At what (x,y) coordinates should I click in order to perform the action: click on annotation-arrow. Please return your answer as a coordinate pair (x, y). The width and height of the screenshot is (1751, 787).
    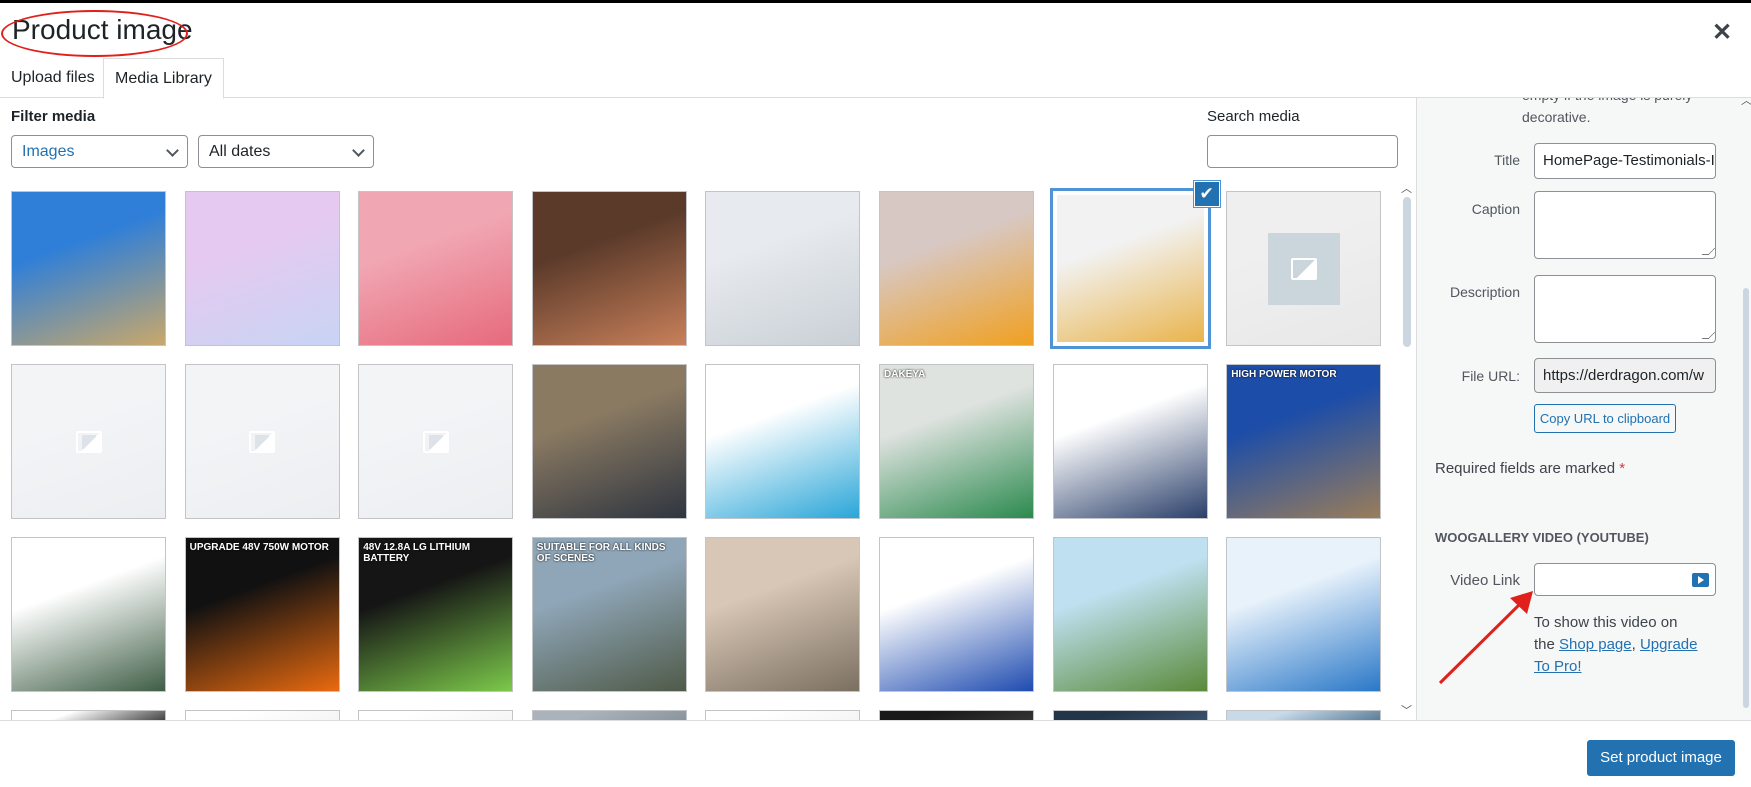
    Looking at the image, I should click on (1485, 638).